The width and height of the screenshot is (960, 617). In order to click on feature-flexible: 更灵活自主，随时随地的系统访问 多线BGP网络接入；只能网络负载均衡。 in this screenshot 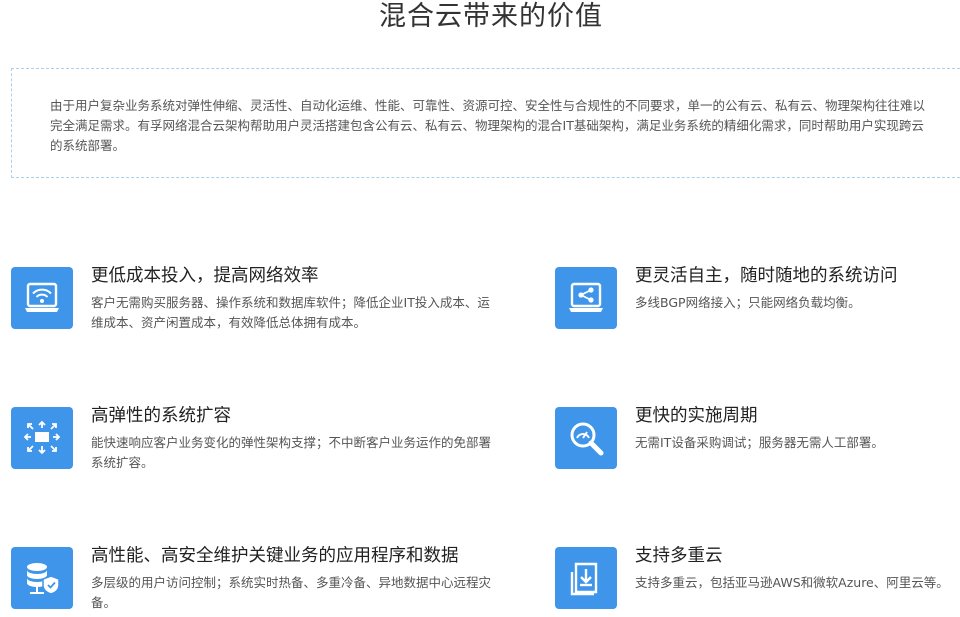, I will do `click(757, 301)`.